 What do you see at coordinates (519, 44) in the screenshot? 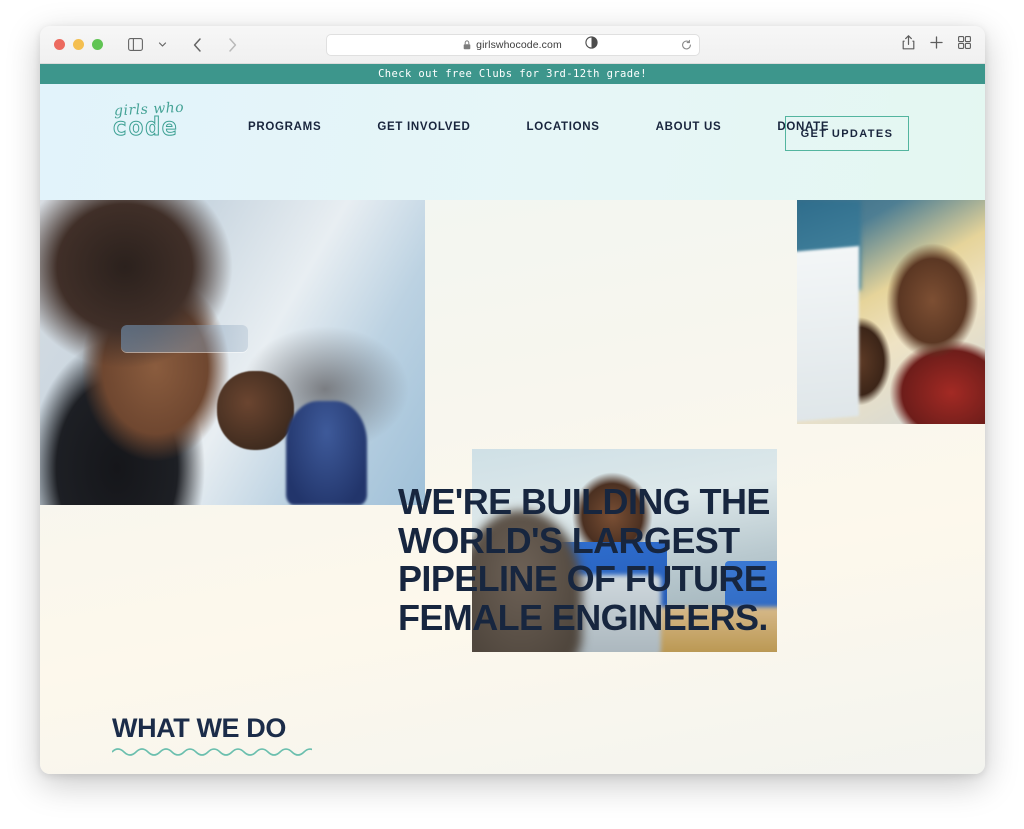
I see `url-text: girlswhocode.com` at bounding box center [519, 44].